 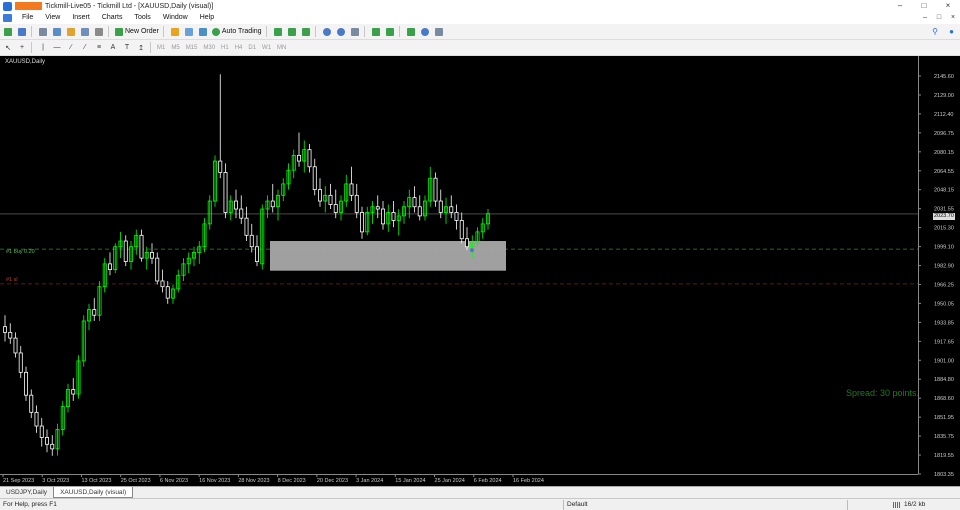 What do you see at coordinates (951, 31) in the screenshot?
I see `user-icon: ●` at bounding box center [951, 31].